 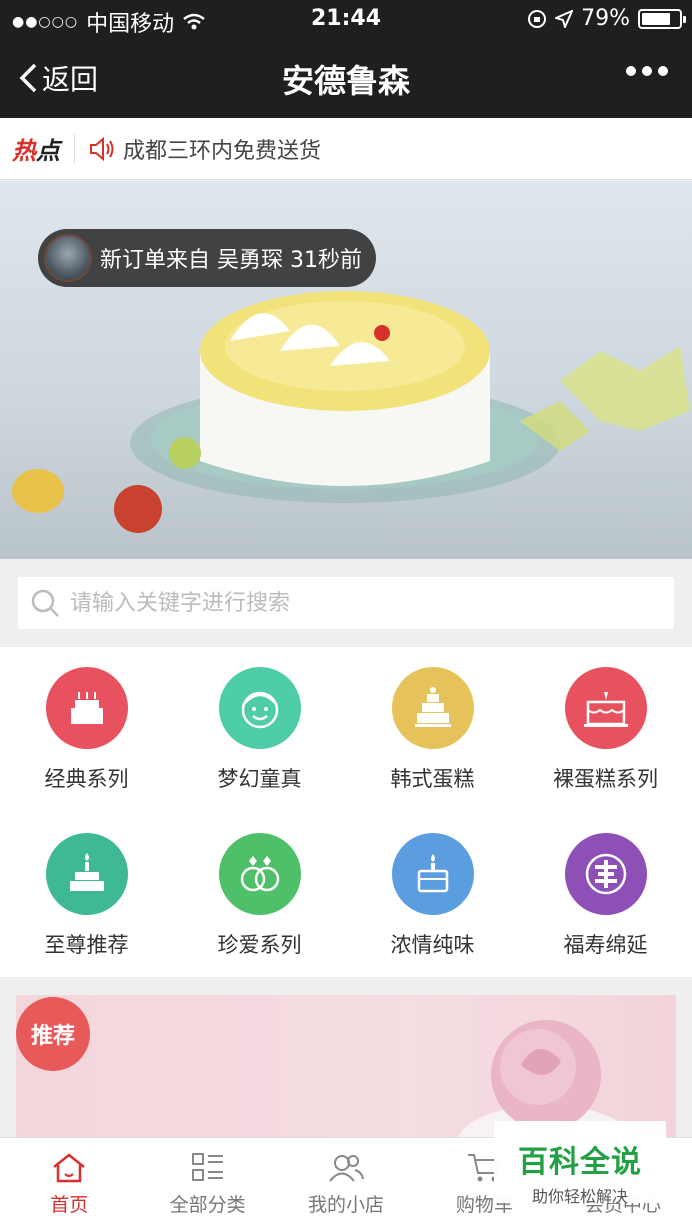 What do you see at coordinates (45, 603) in the screenshot?
I see `search-icon` at bounding box center [45, 603].